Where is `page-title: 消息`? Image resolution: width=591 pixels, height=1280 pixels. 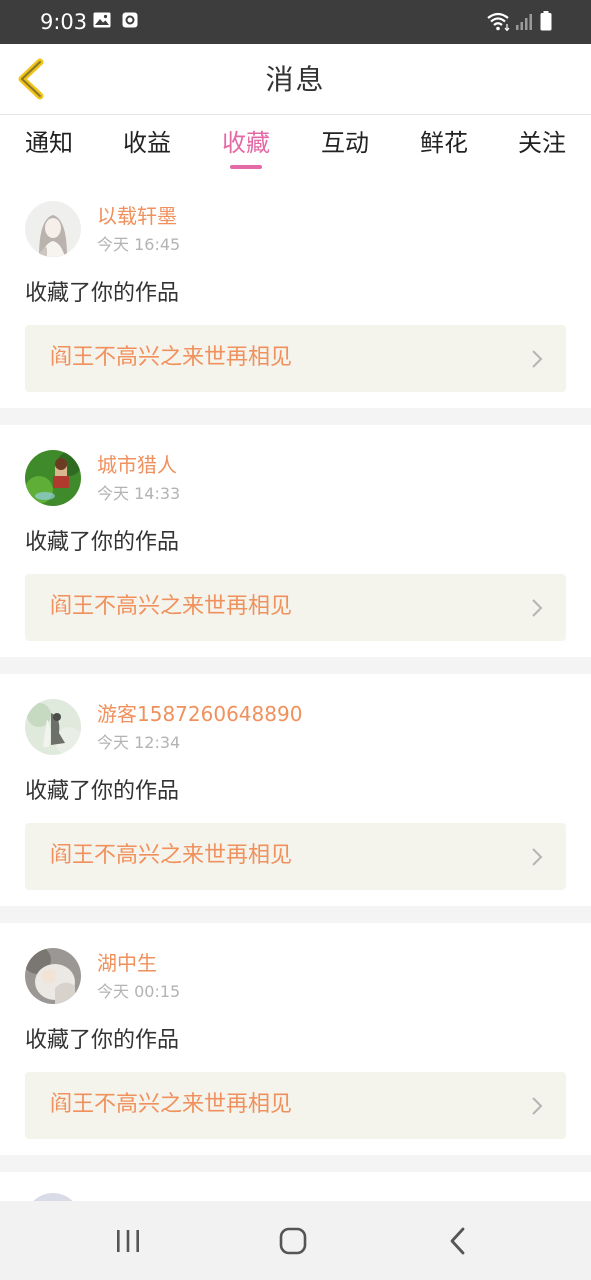
page-title: 消息 is located at coordinates (295, 79).